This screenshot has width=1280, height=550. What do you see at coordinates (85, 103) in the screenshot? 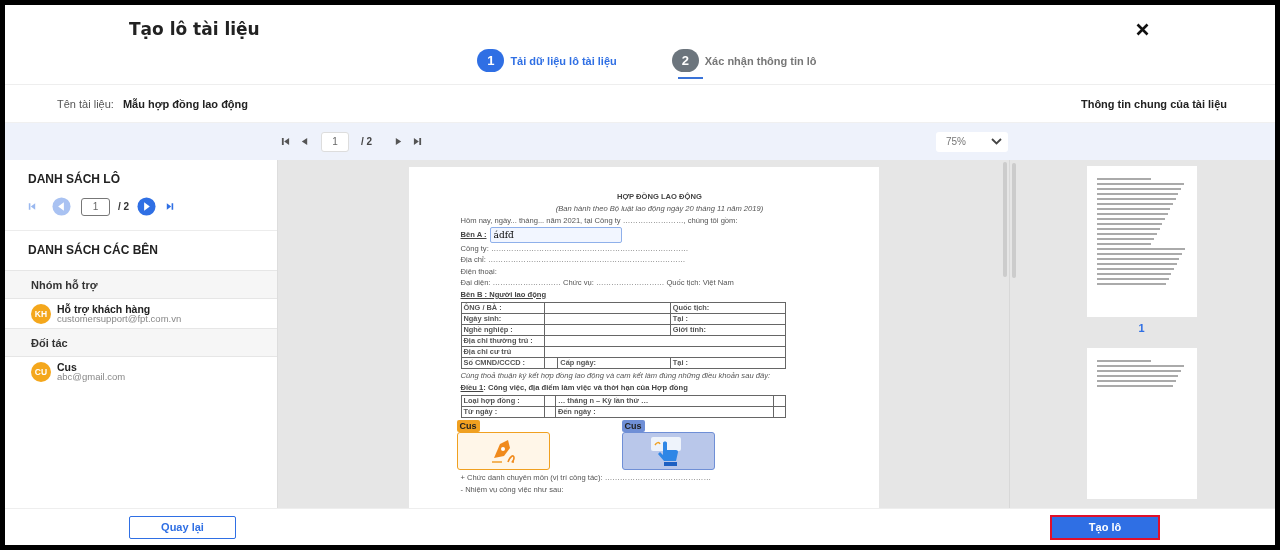
I see `document-name-label: Tên tài liệu:` at bounding box center [85, 103].